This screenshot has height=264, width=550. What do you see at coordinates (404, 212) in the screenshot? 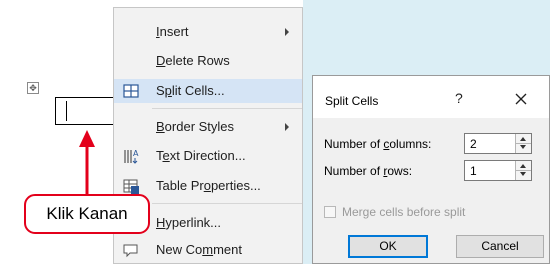
I see `merge-cells-label: Merge cells before split` at bounding box center [404, 212].